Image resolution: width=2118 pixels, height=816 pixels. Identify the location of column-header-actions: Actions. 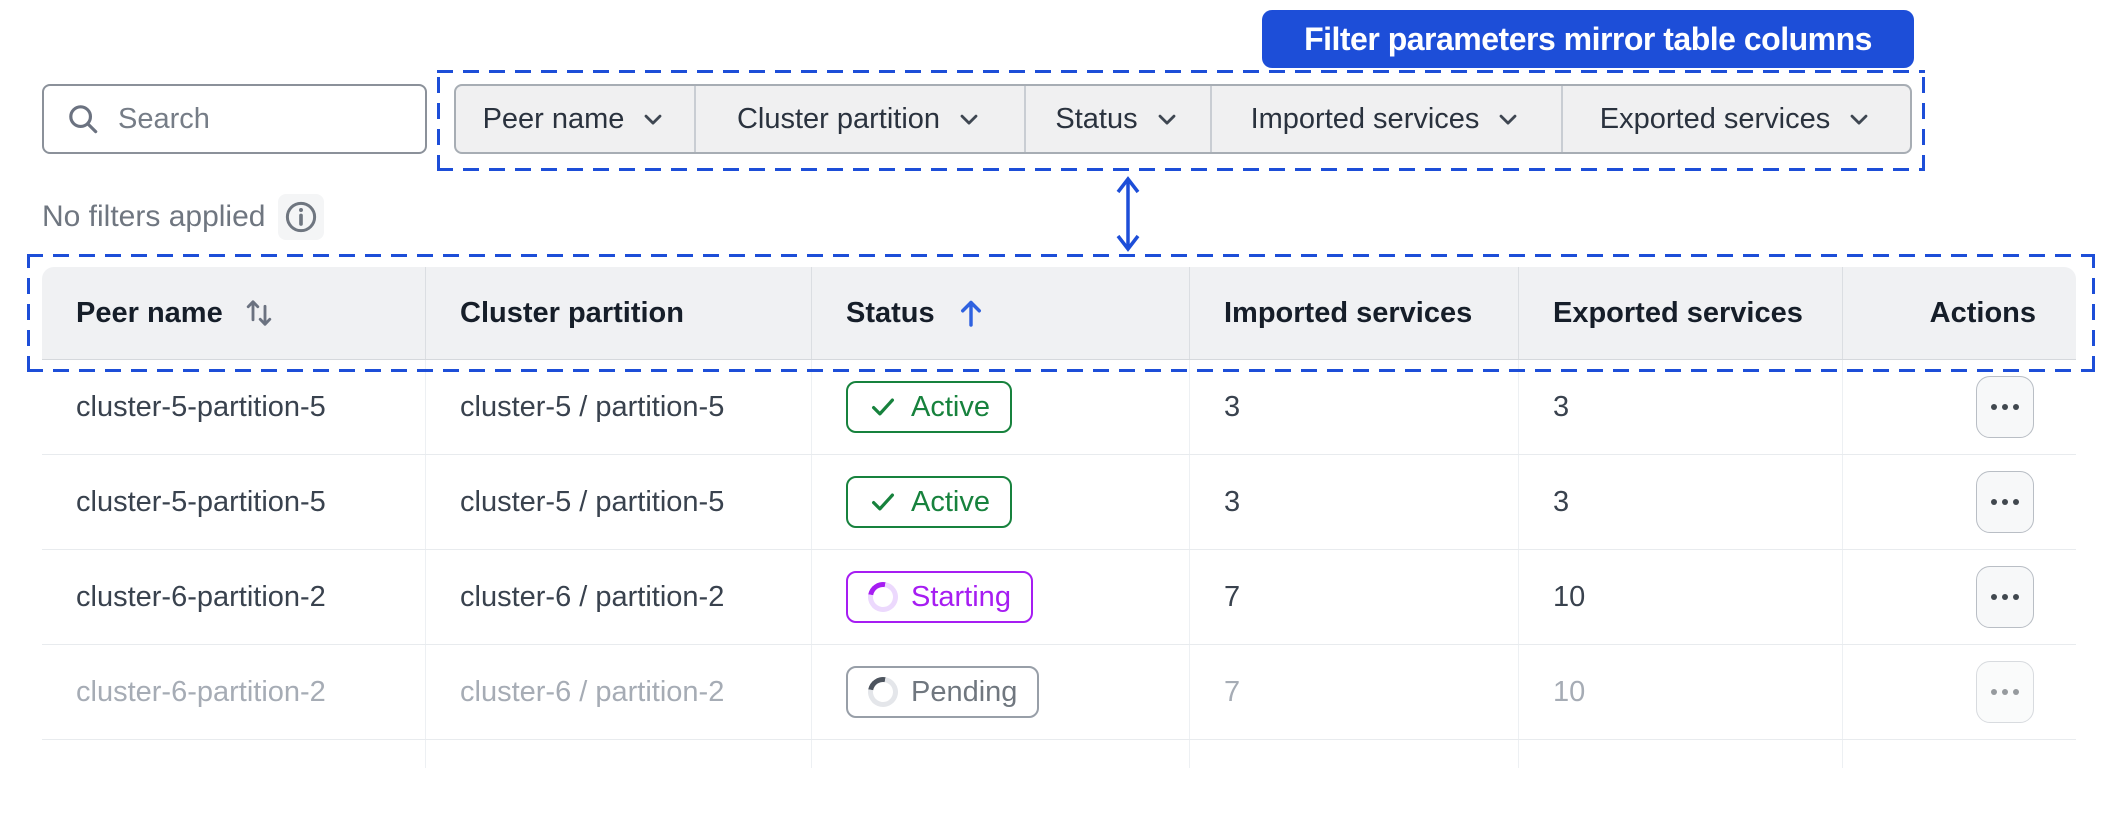
(1959, 313).